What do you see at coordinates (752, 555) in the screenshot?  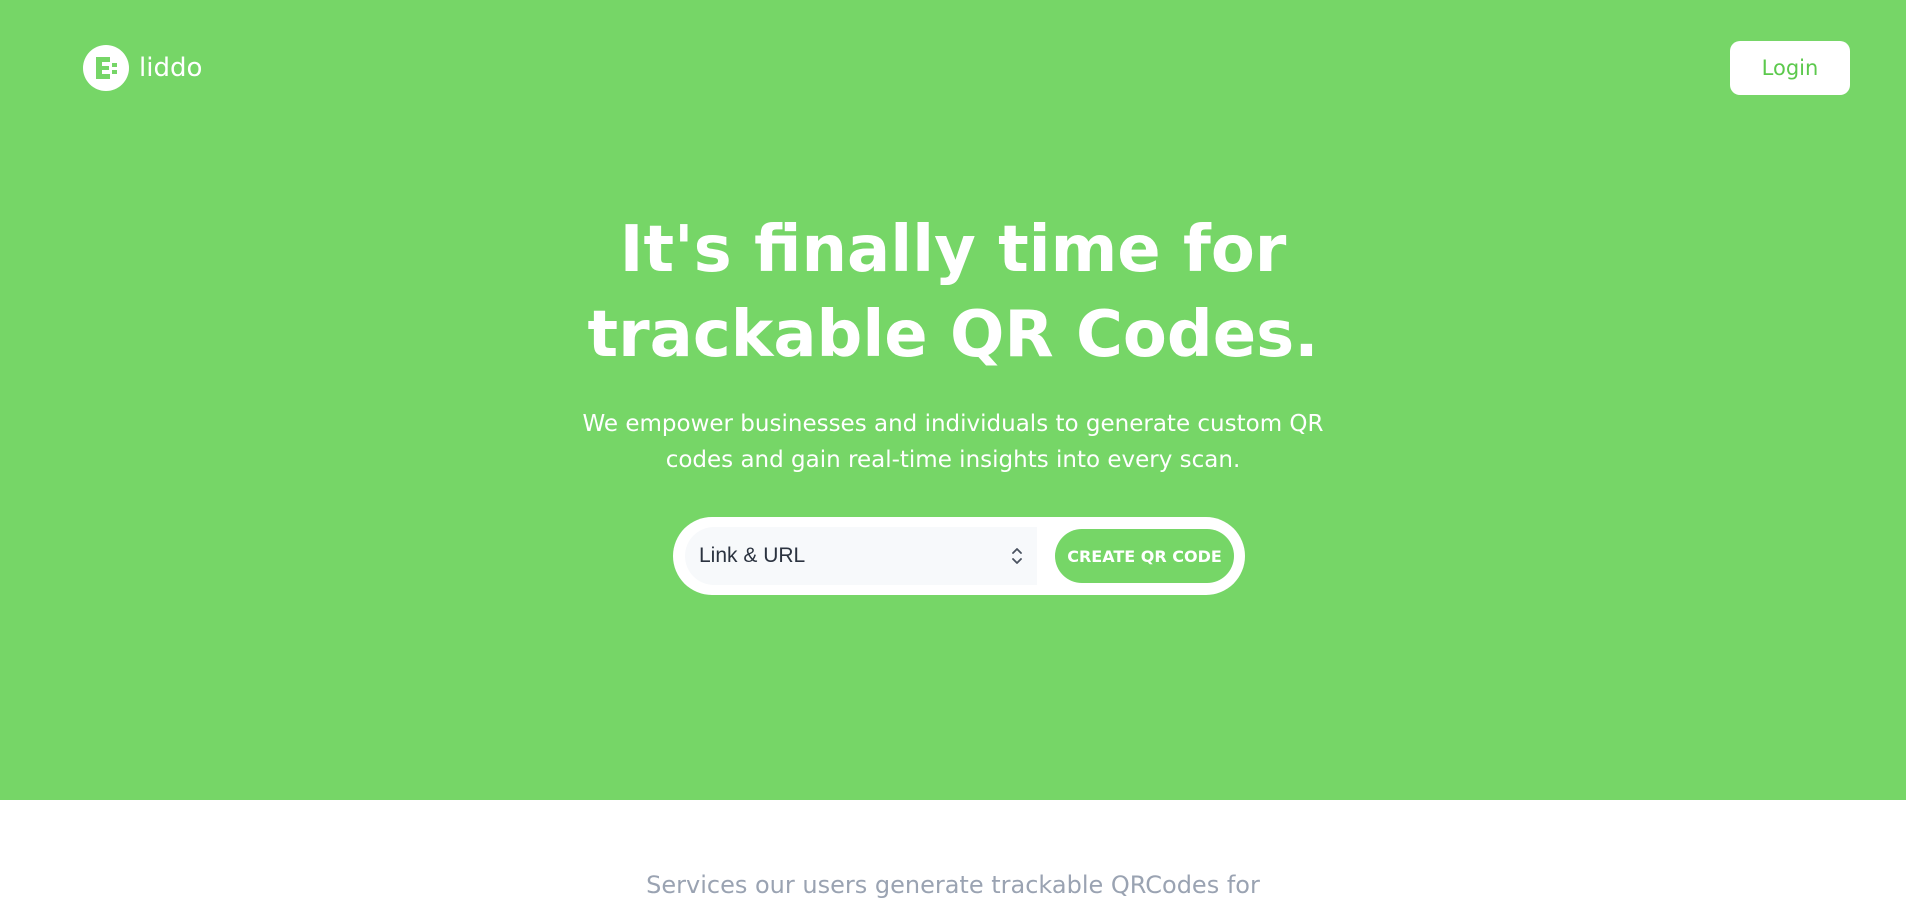 I see `qr-type-select-value: Link & URL` at bounding box center [752, 555].